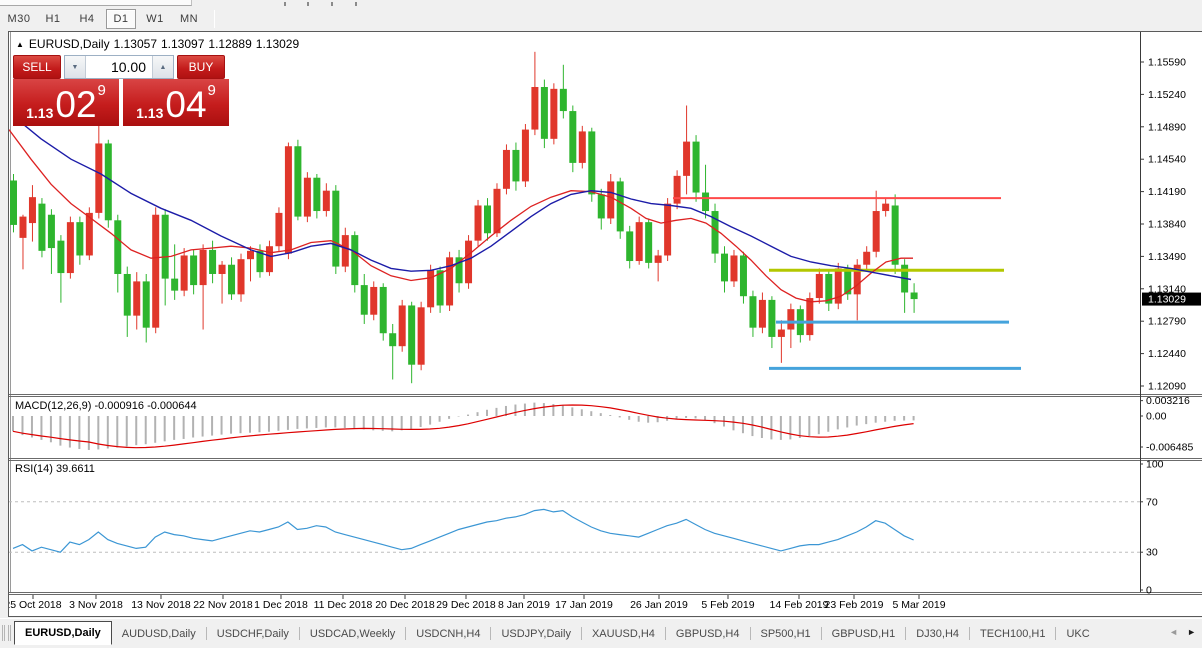 The height and width of the screenshot is (648, 1202). Describe the element at coordinates (601, 3) in the screenshot. I see `window-top-strip` at that location.